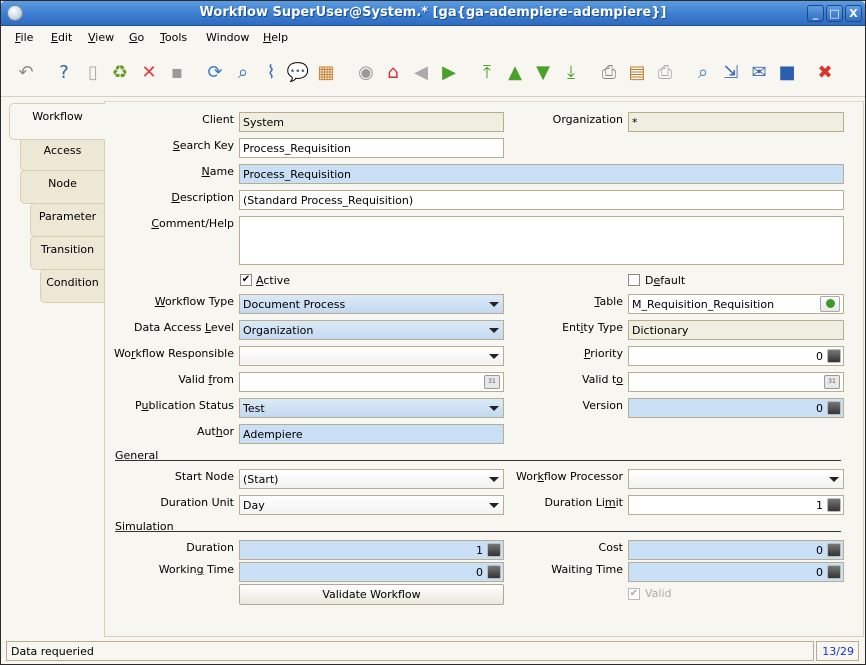  Describe the element at coordinates (541, 240) in the screenshot. I see `comment-help-field` at that location.